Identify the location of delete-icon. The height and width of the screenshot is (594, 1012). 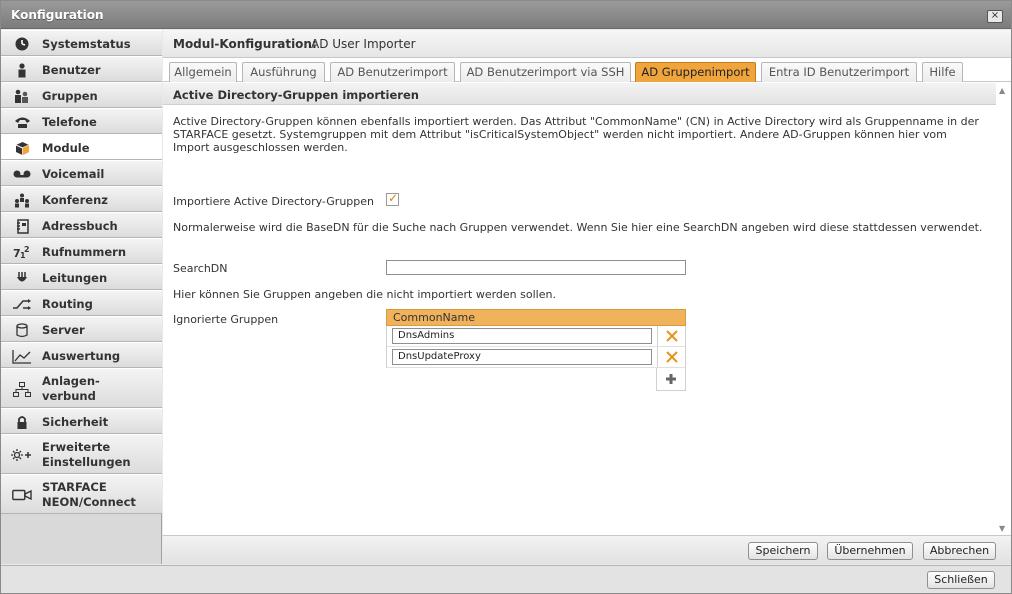
(672, 357).